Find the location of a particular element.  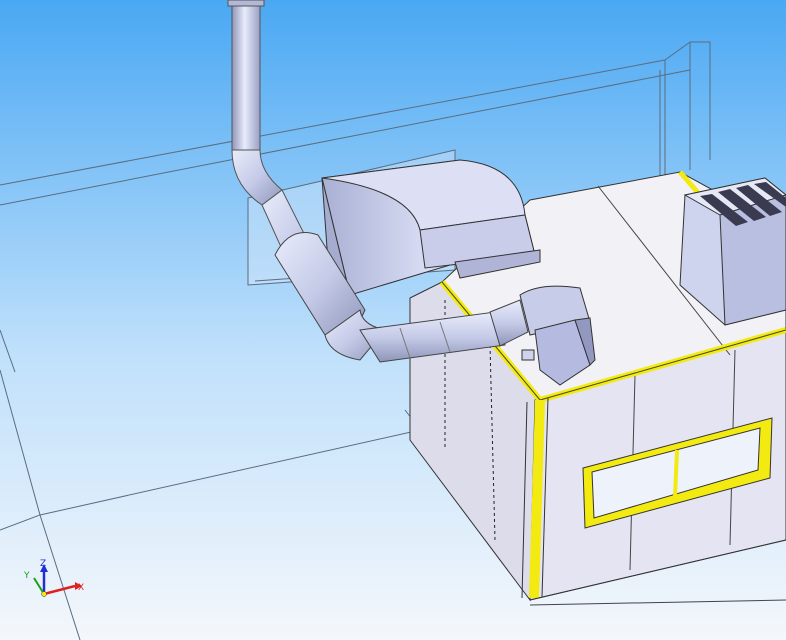

axis-z-label: Z is located at coordinates (43, 564).